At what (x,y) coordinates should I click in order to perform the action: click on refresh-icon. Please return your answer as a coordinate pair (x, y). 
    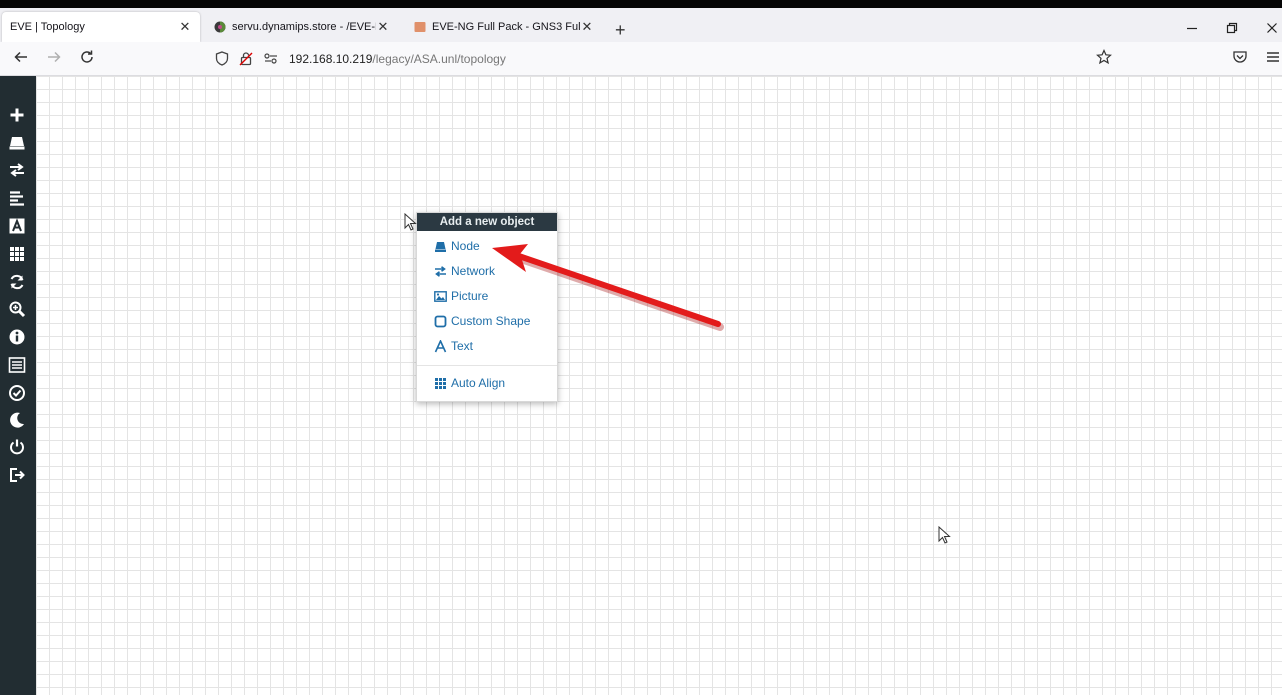
    Looking at the image, I should click on (17, 282).